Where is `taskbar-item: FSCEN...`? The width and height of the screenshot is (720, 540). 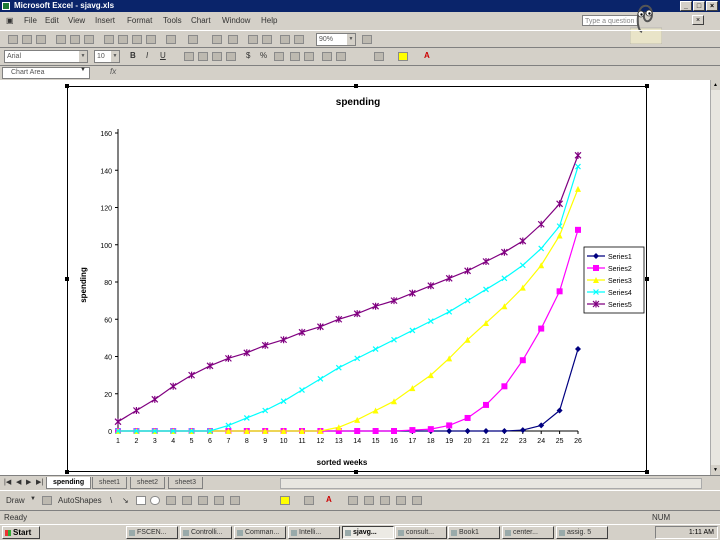 taskbar-item: FSCEN... is located at coordinates (152, 532).